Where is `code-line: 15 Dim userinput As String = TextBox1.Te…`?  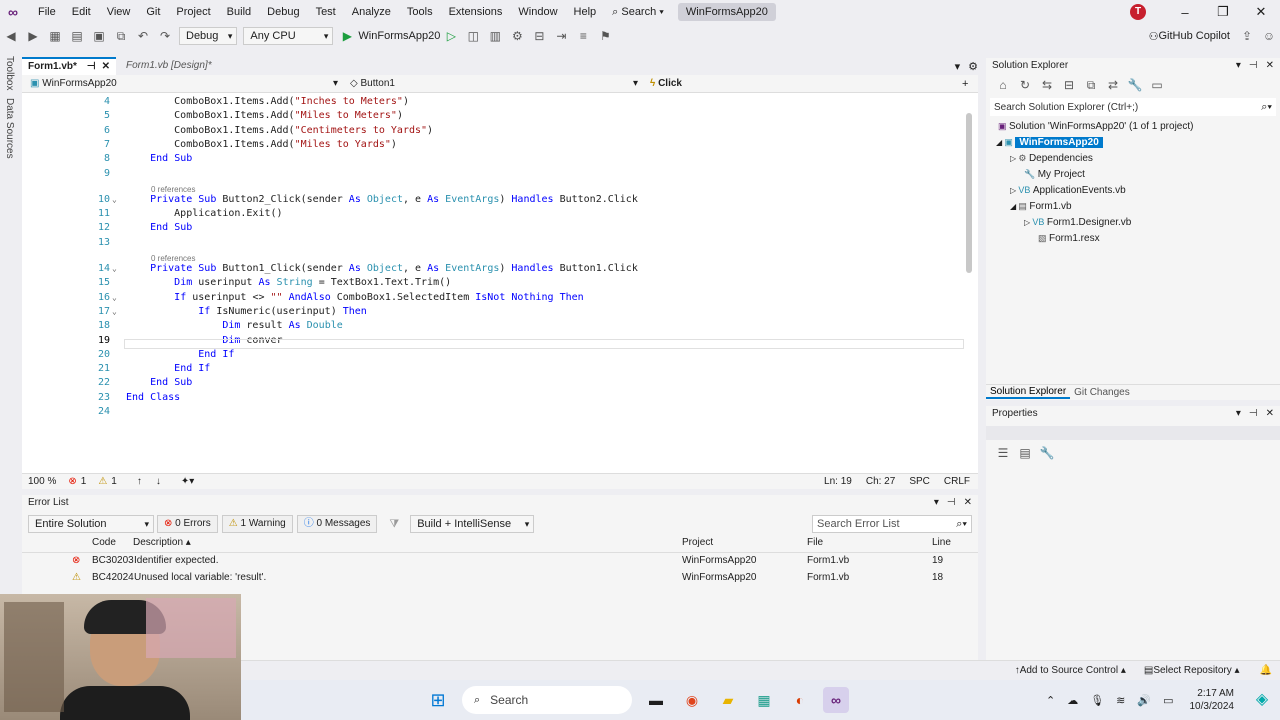
code-line: 15 Dim userinput As String = TextBox1.Te… is located at coordinates (492, 283).